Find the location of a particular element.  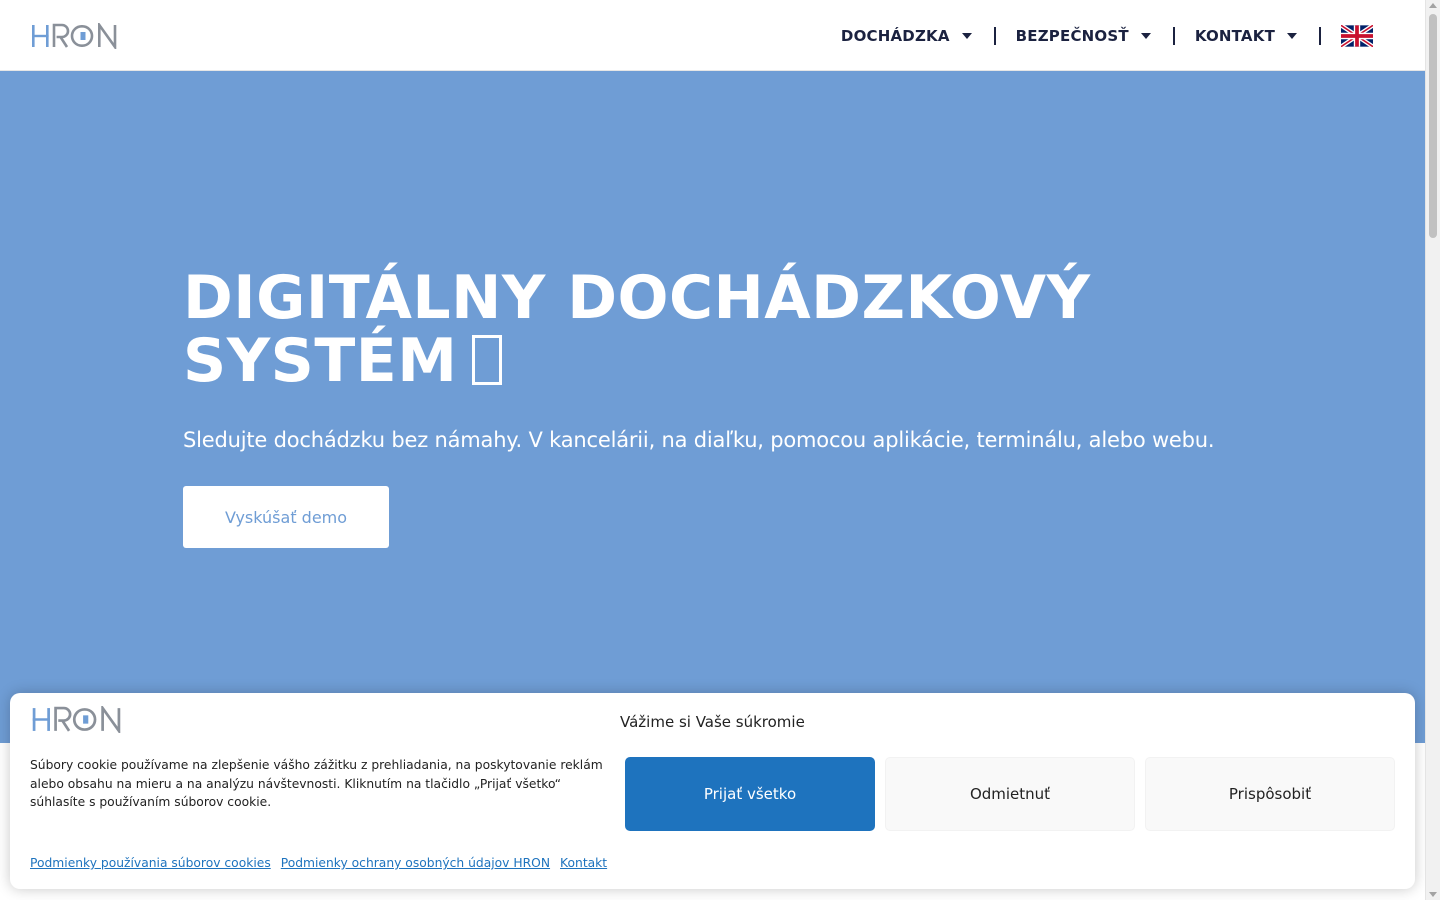

cookie-policy-link: Podmienky používania súborov cookies is located at coordinates (150, 863).